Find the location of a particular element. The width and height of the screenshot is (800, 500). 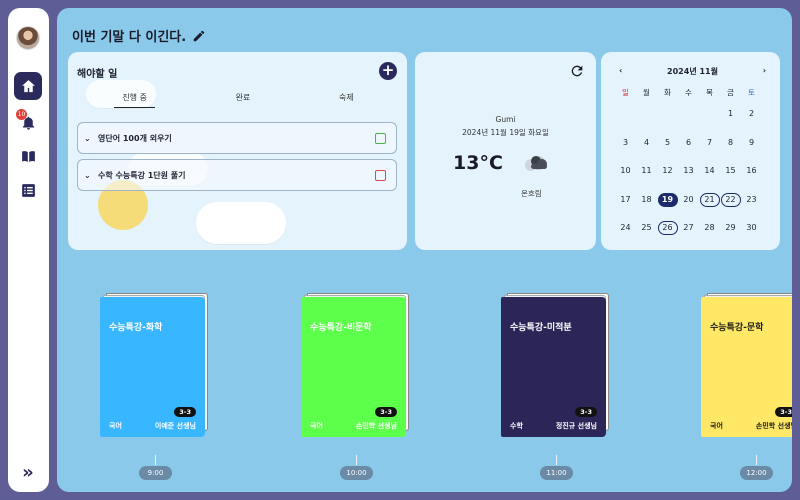

calendar-day: 9 is located at coordinates (751, 143).